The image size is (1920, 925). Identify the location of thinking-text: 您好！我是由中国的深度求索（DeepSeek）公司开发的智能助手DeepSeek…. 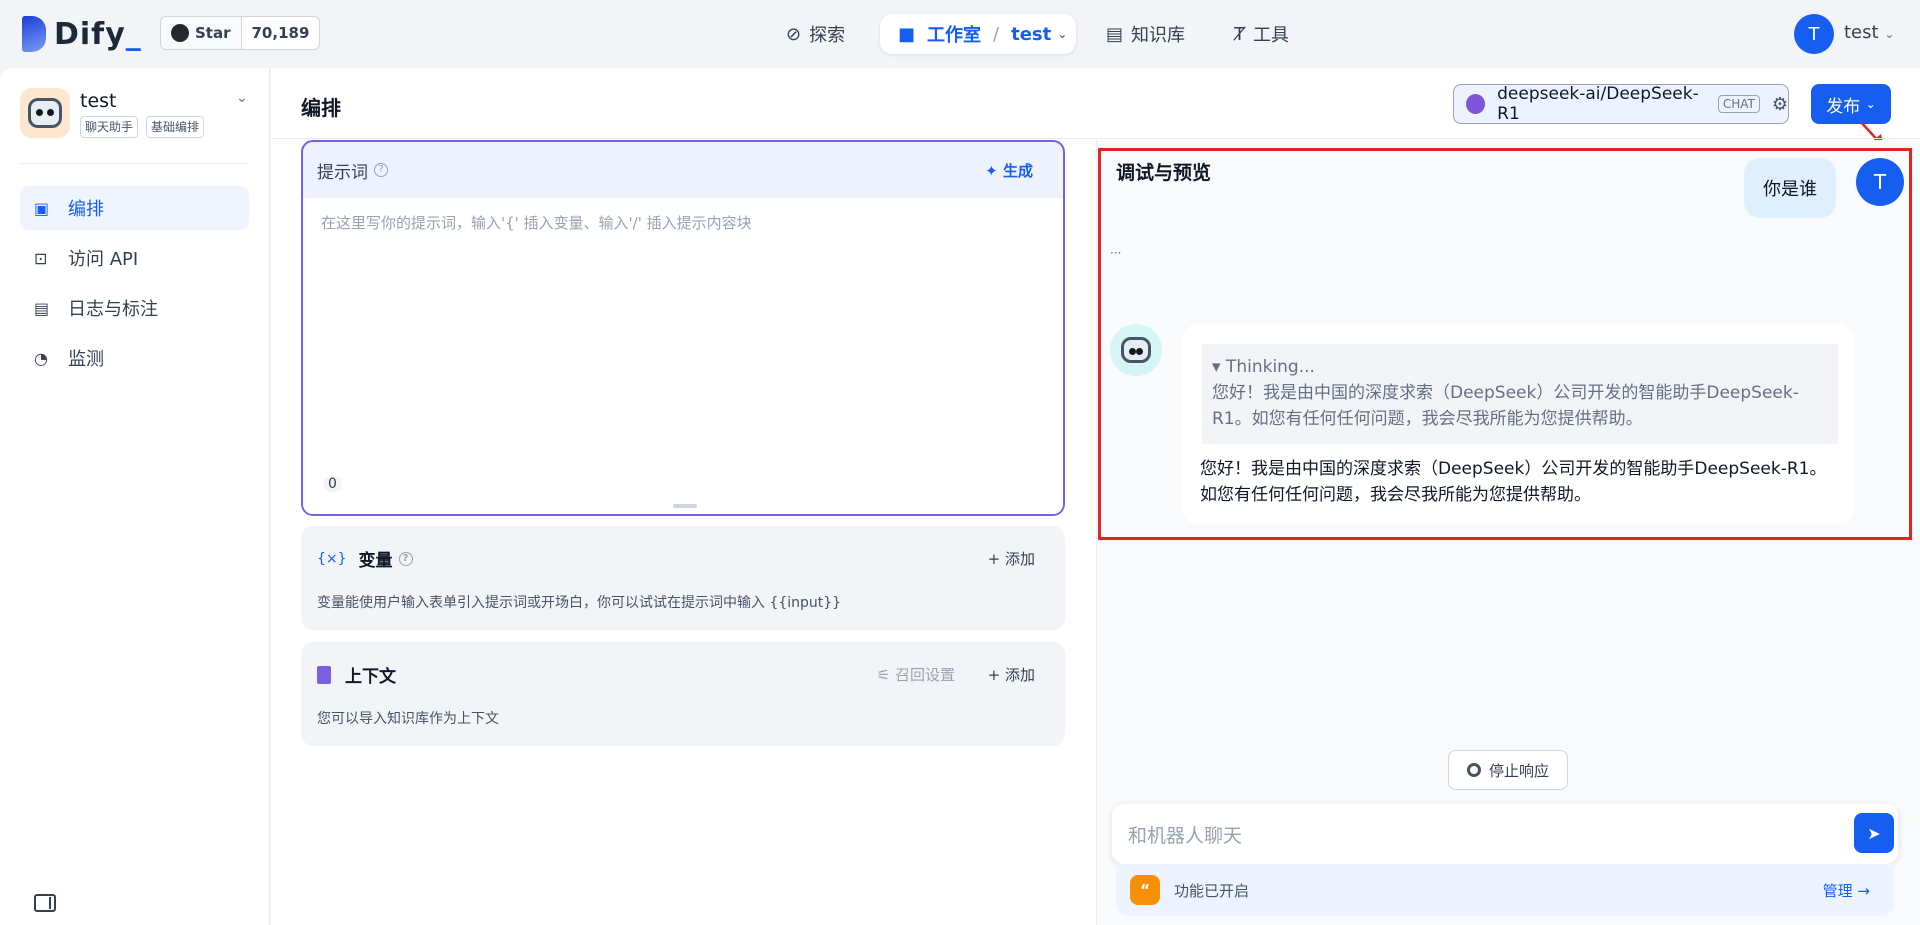
(1505, 406).